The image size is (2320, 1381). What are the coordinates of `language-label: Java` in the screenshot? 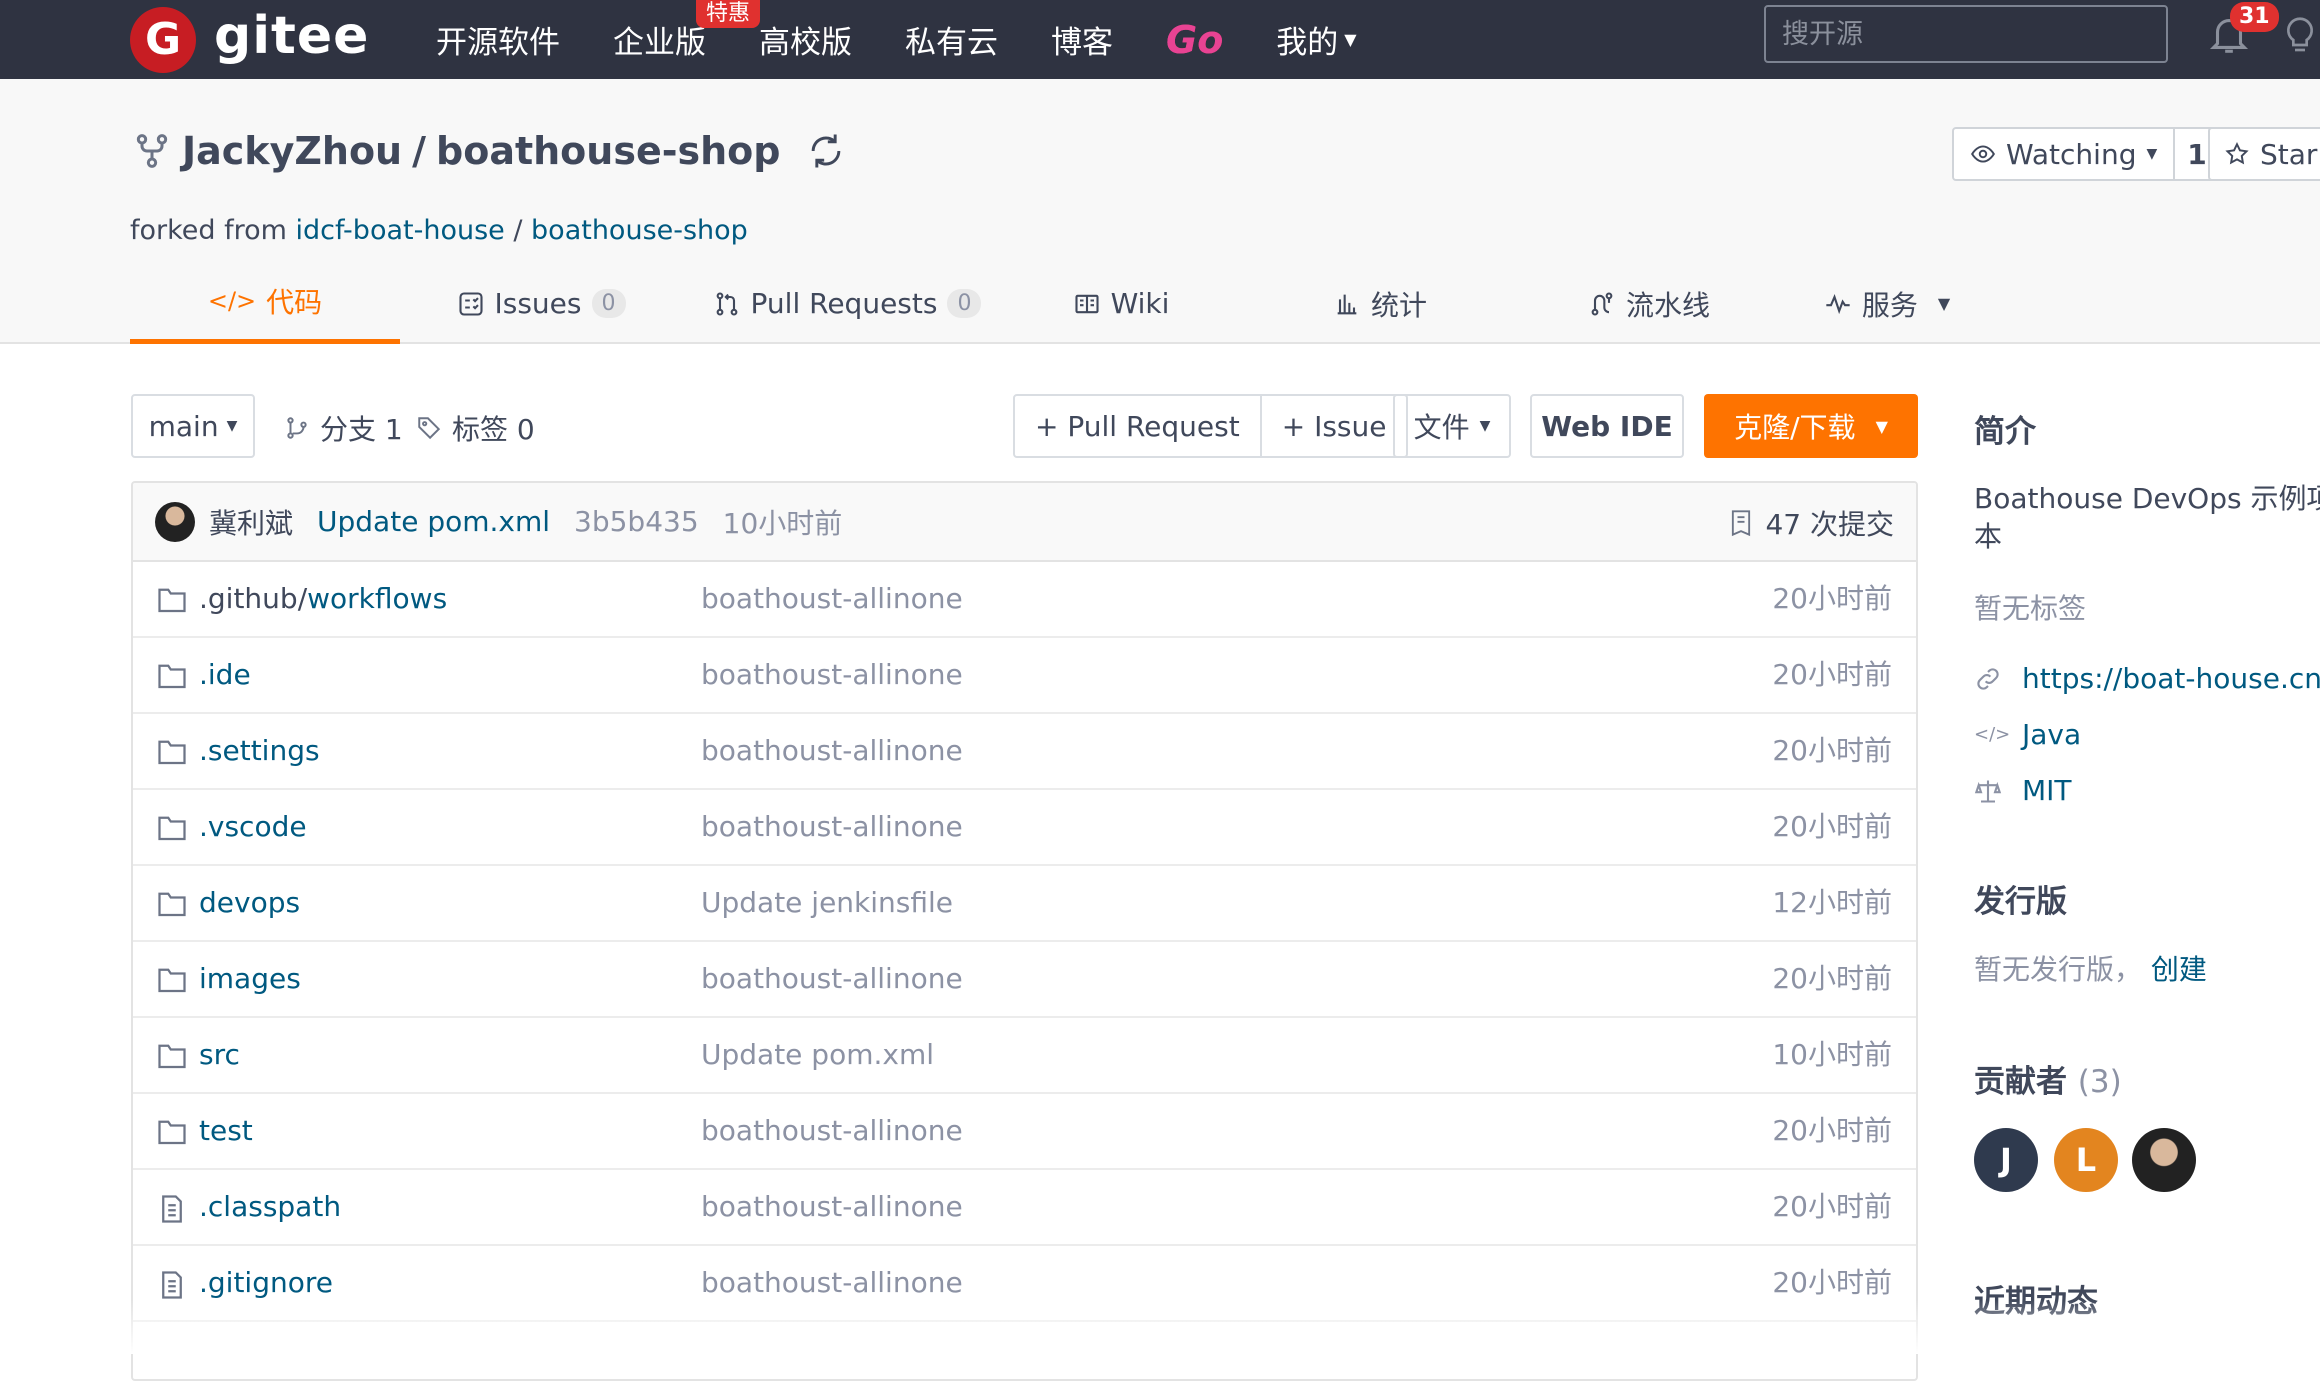 It's located at (2052, 734).